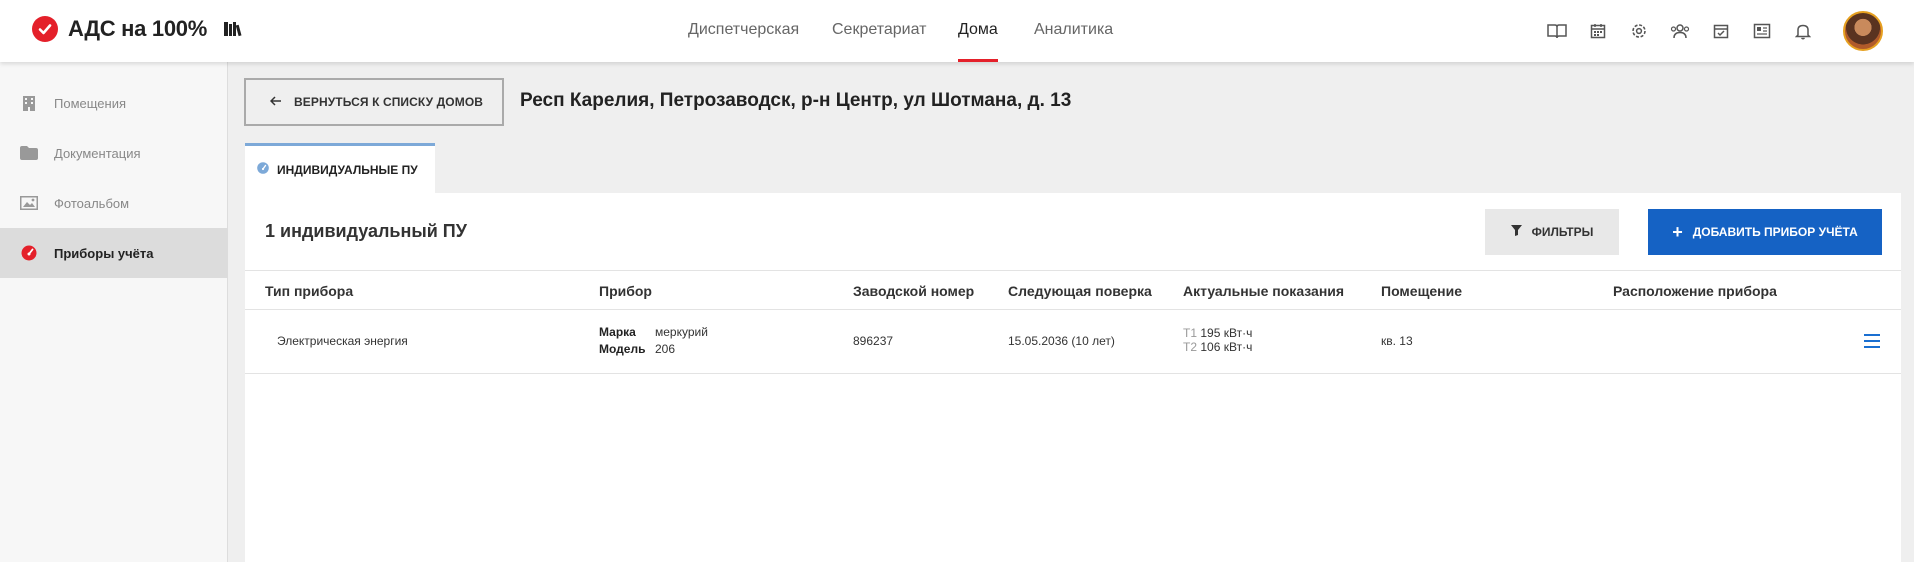 The height and width of the screenshot is (562, 1914). I want to click on sidebar-item-documentation: Документация, so click(114, 153).